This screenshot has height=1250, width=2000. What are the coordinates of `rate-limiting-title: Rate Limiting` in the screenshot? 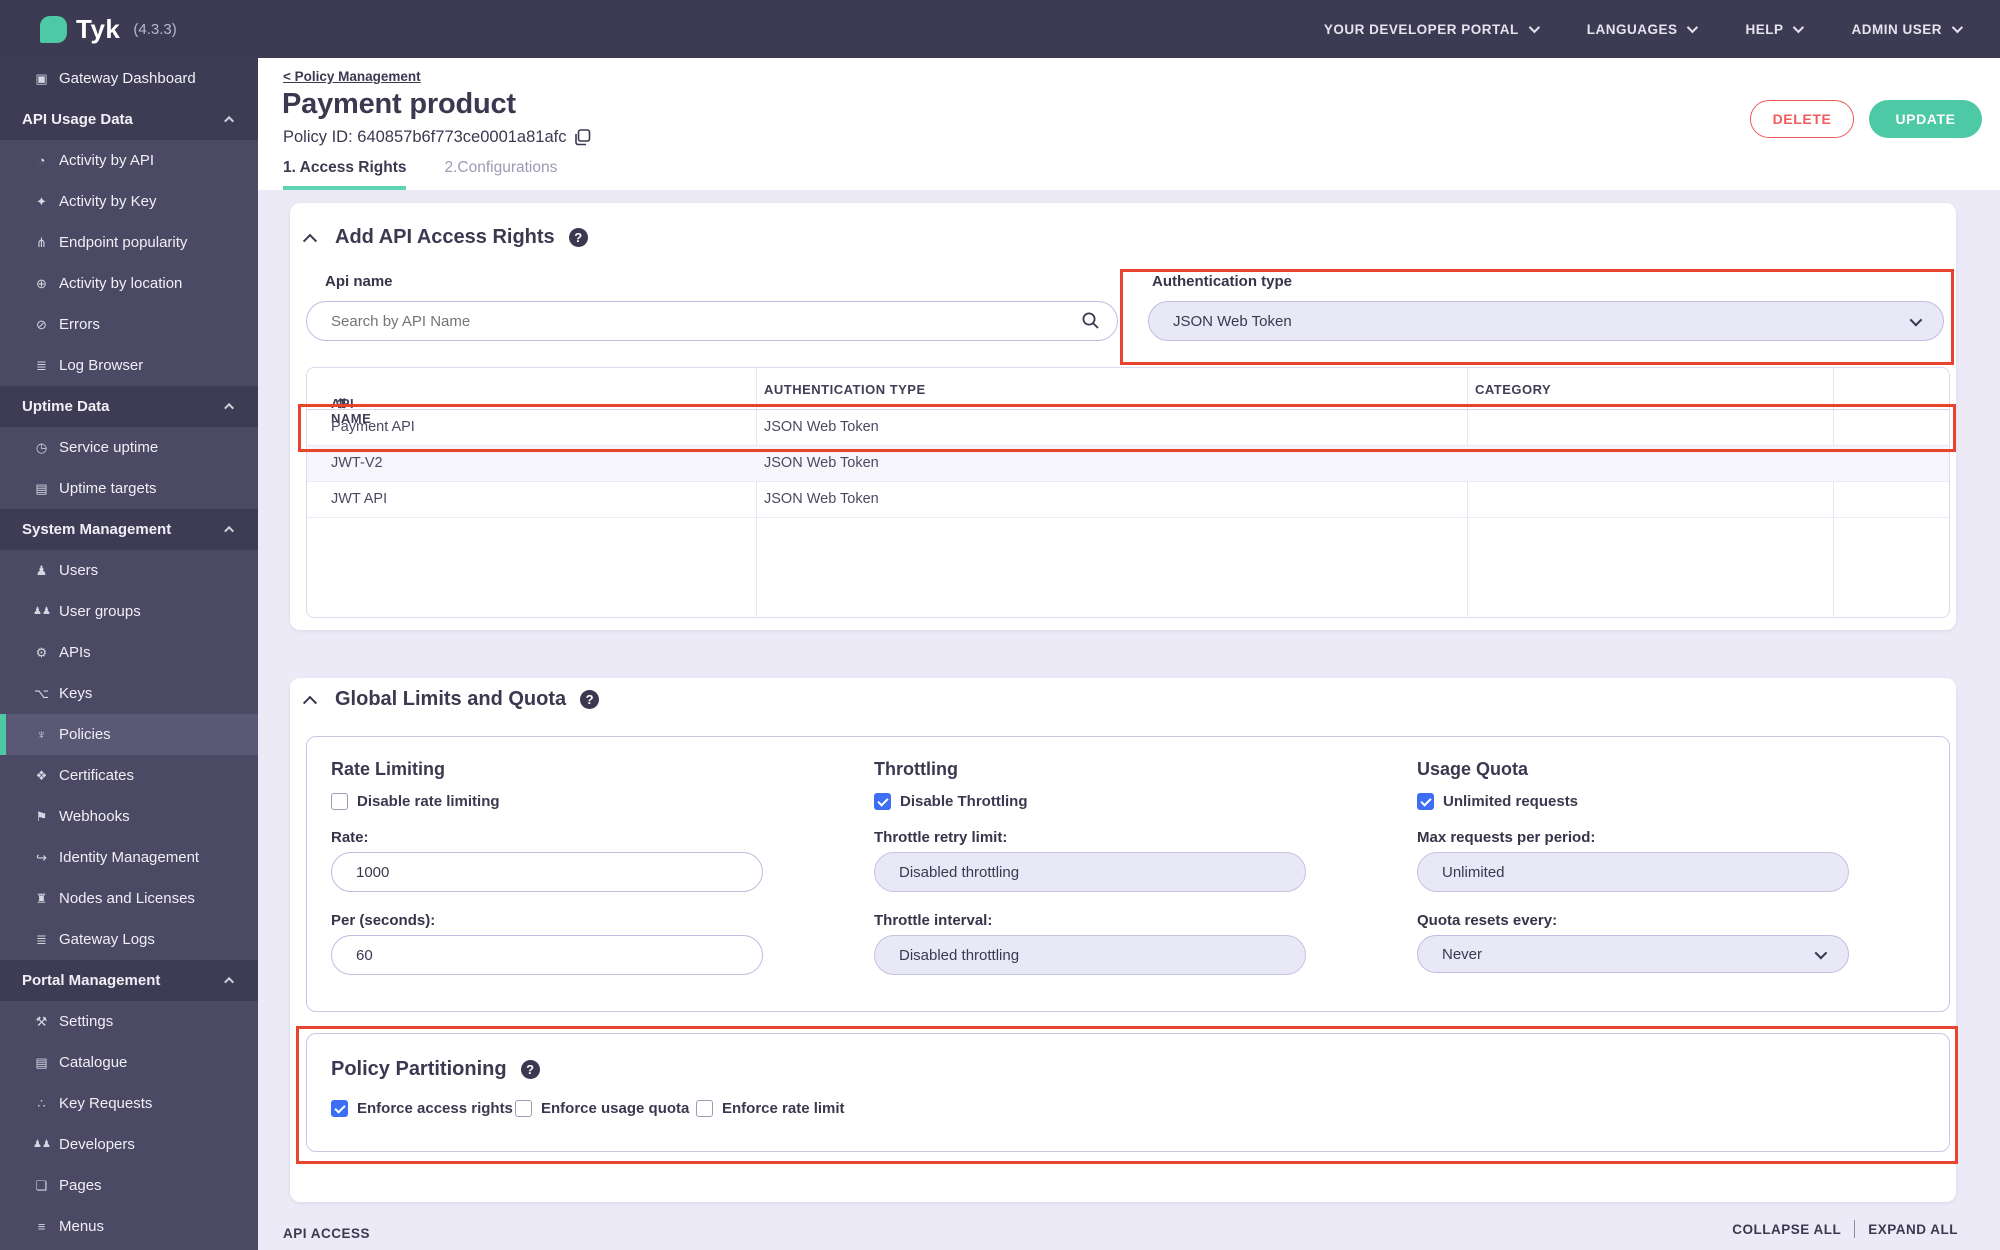 It's located at (388, 769).